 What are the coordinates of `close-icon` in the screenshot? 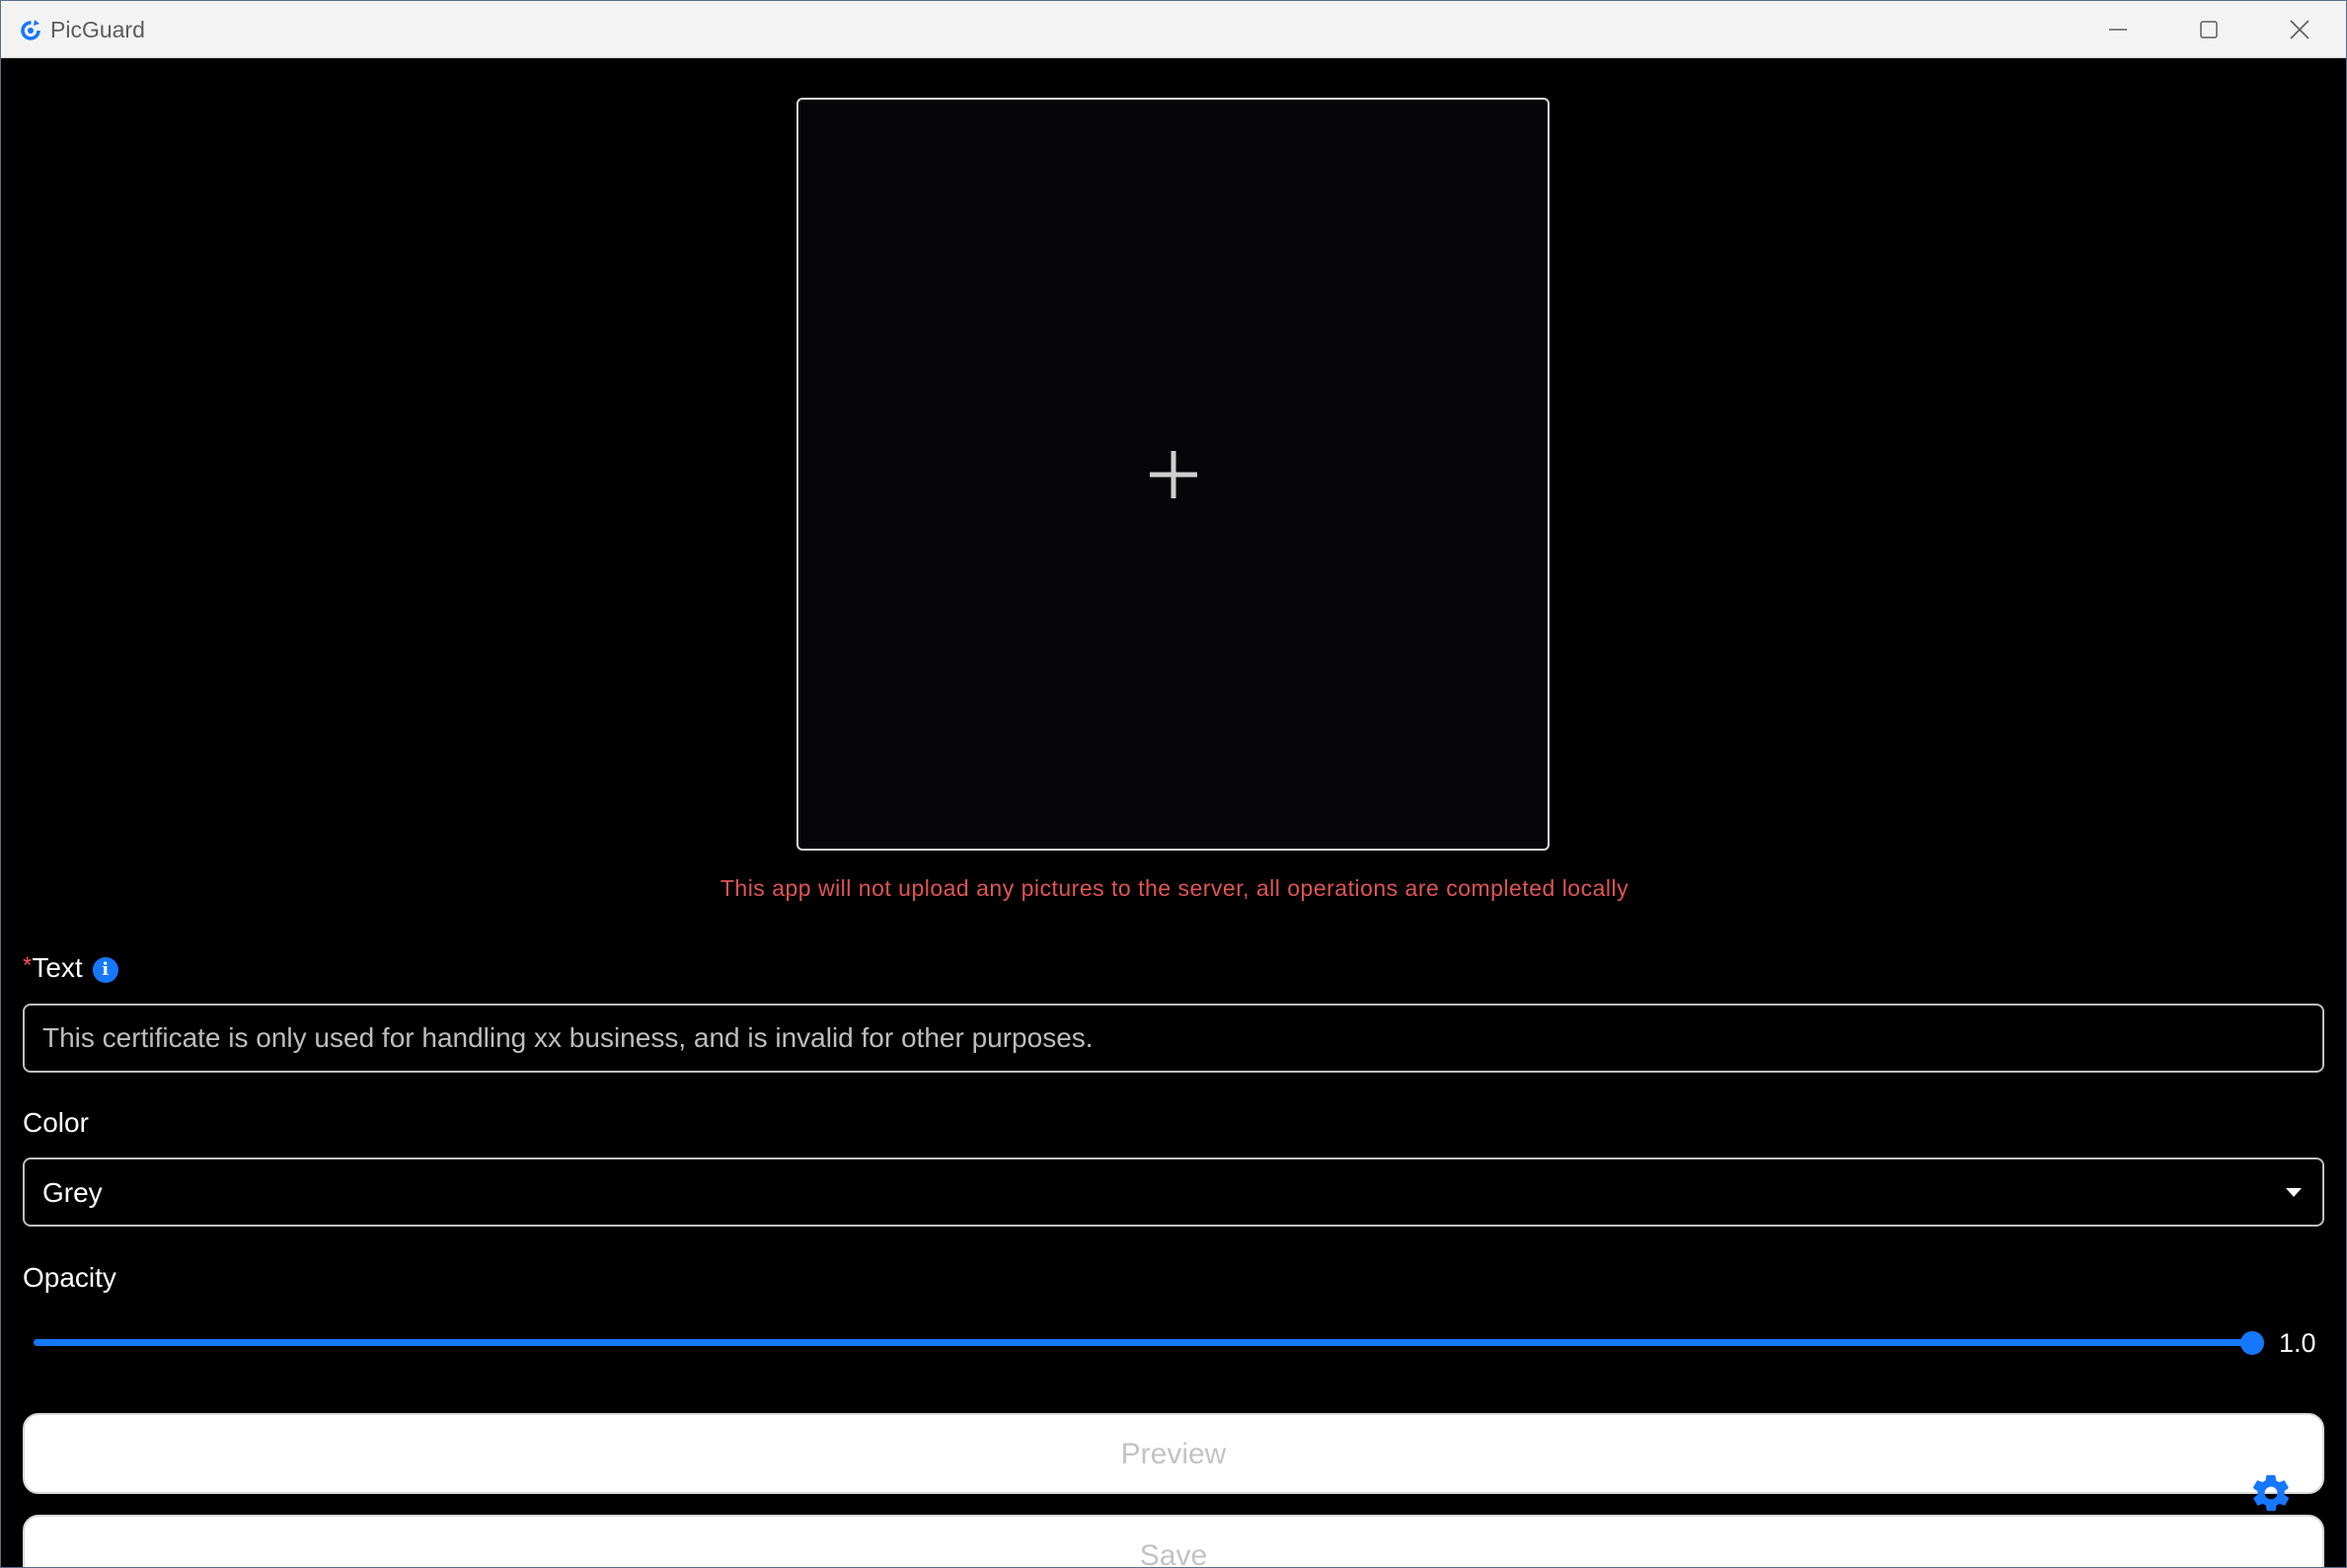 It's located at (2299, 29).